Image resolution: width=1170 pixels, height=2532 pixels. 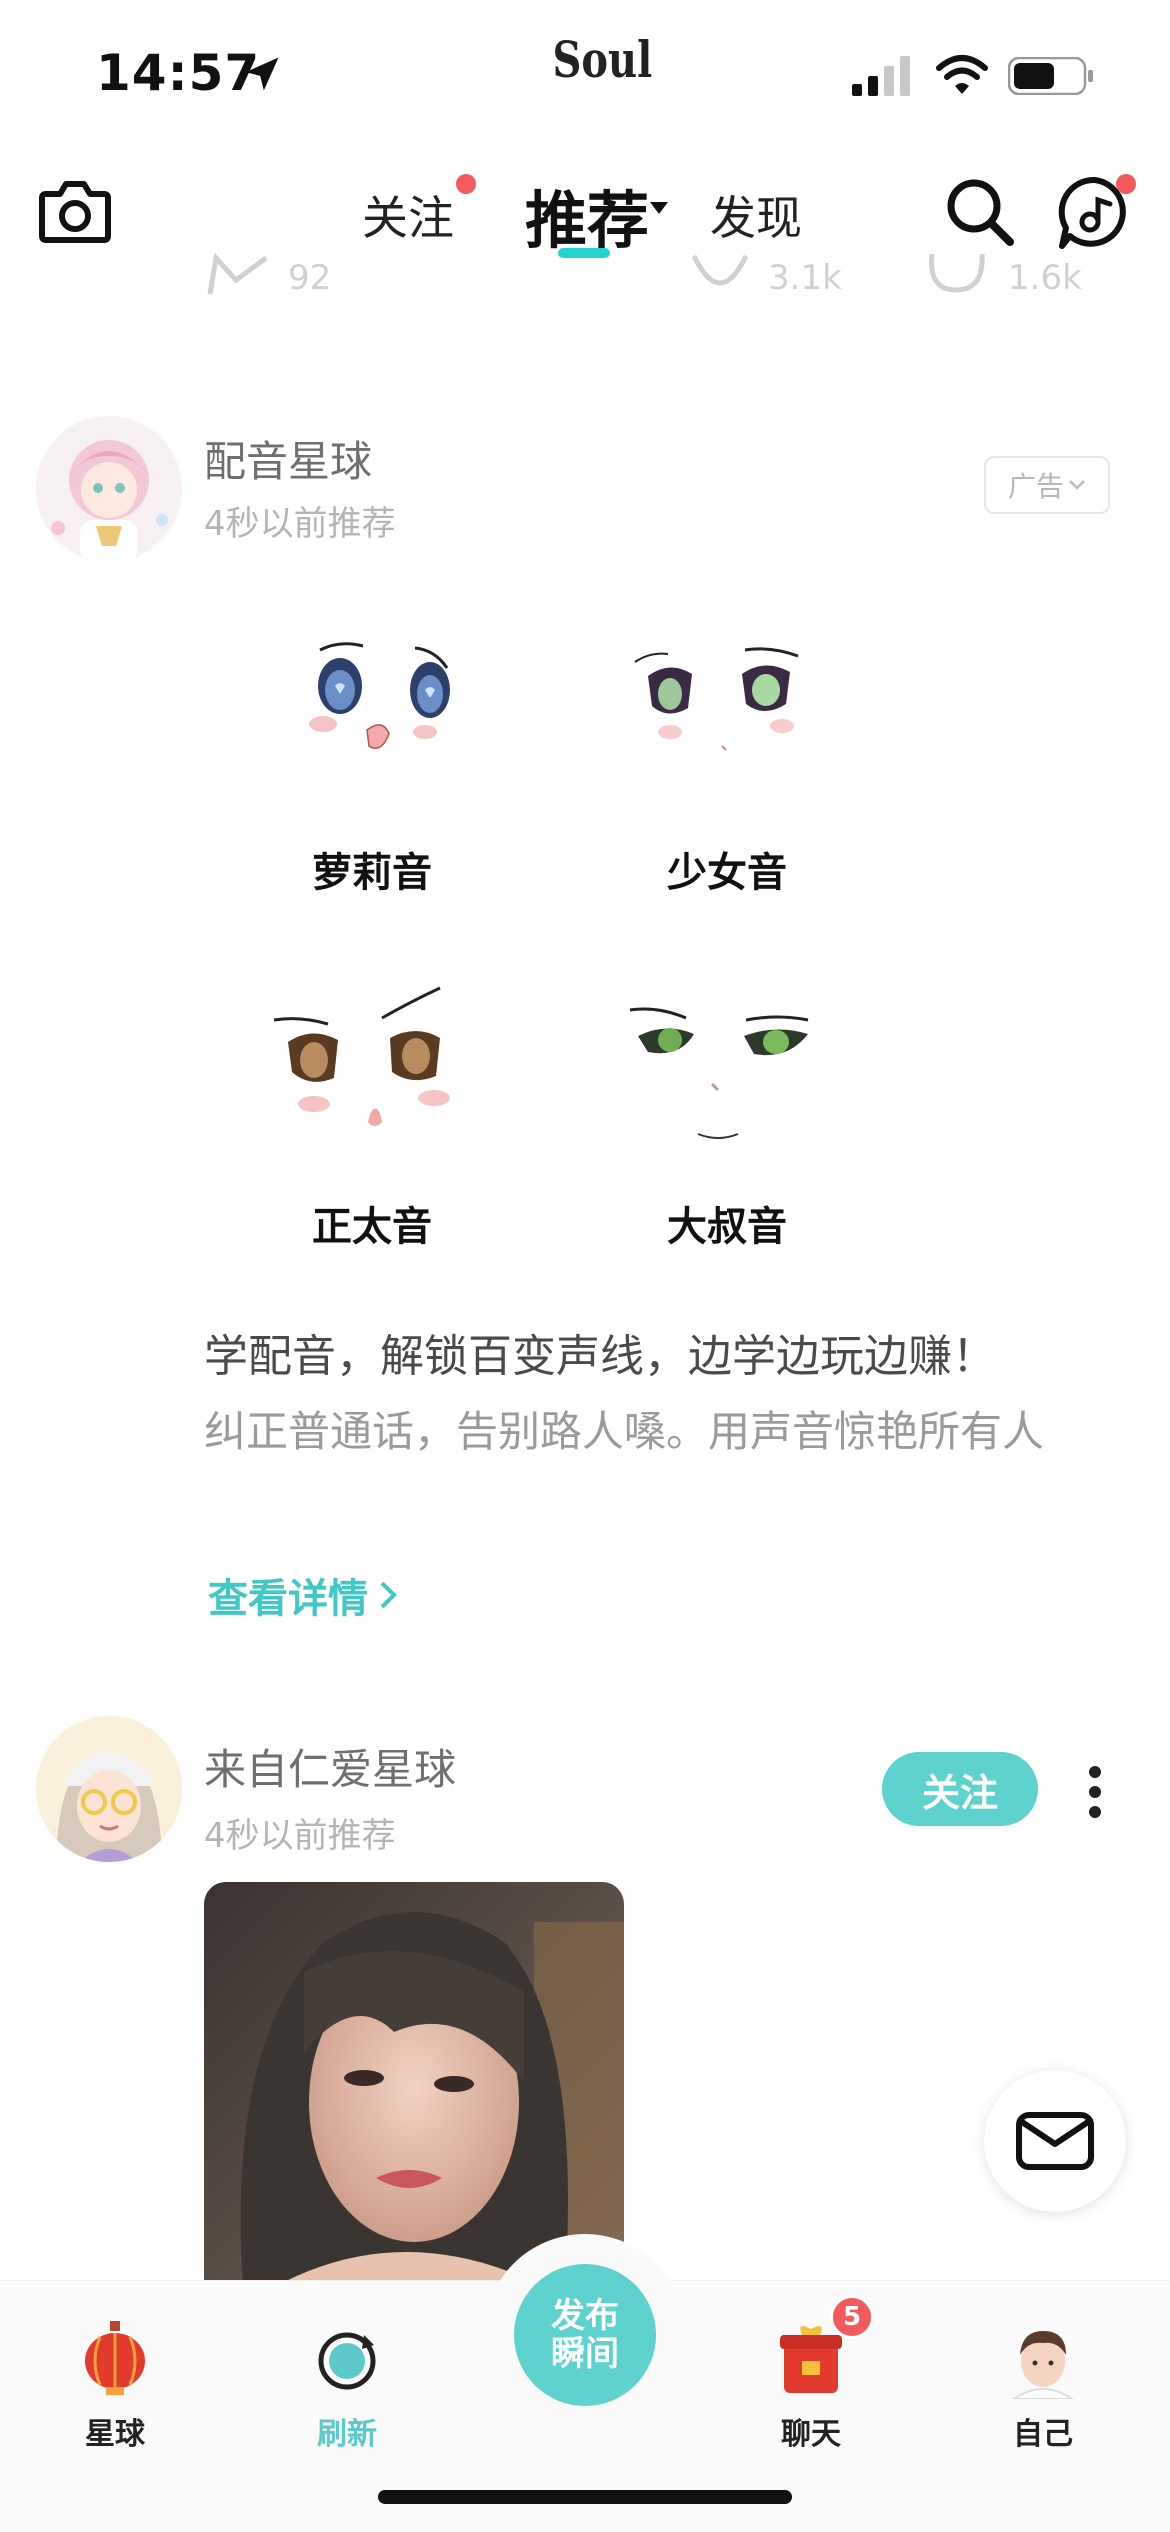 What do you see at coordinates (408, 215) in the screenshot?
I see `tab-follow: 关注` at bounding box center [408, 215].